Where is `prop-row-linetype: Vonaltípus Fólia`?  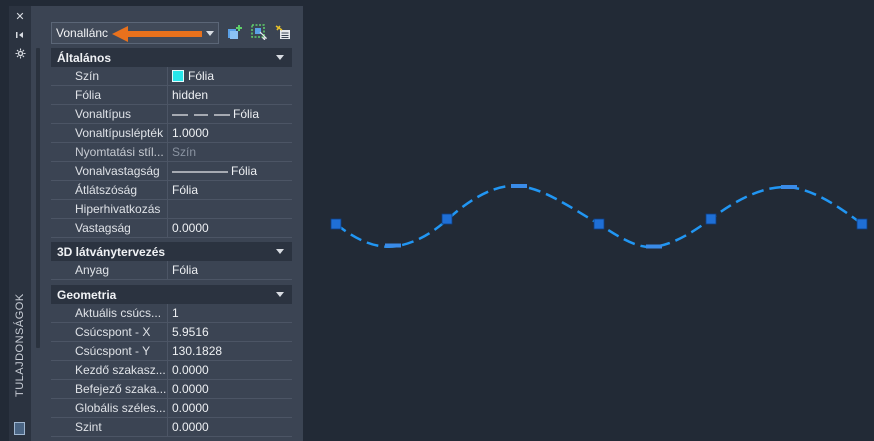
prop-row-linetype: Vonaltípus Fólia is located at coordinates (171, 114).